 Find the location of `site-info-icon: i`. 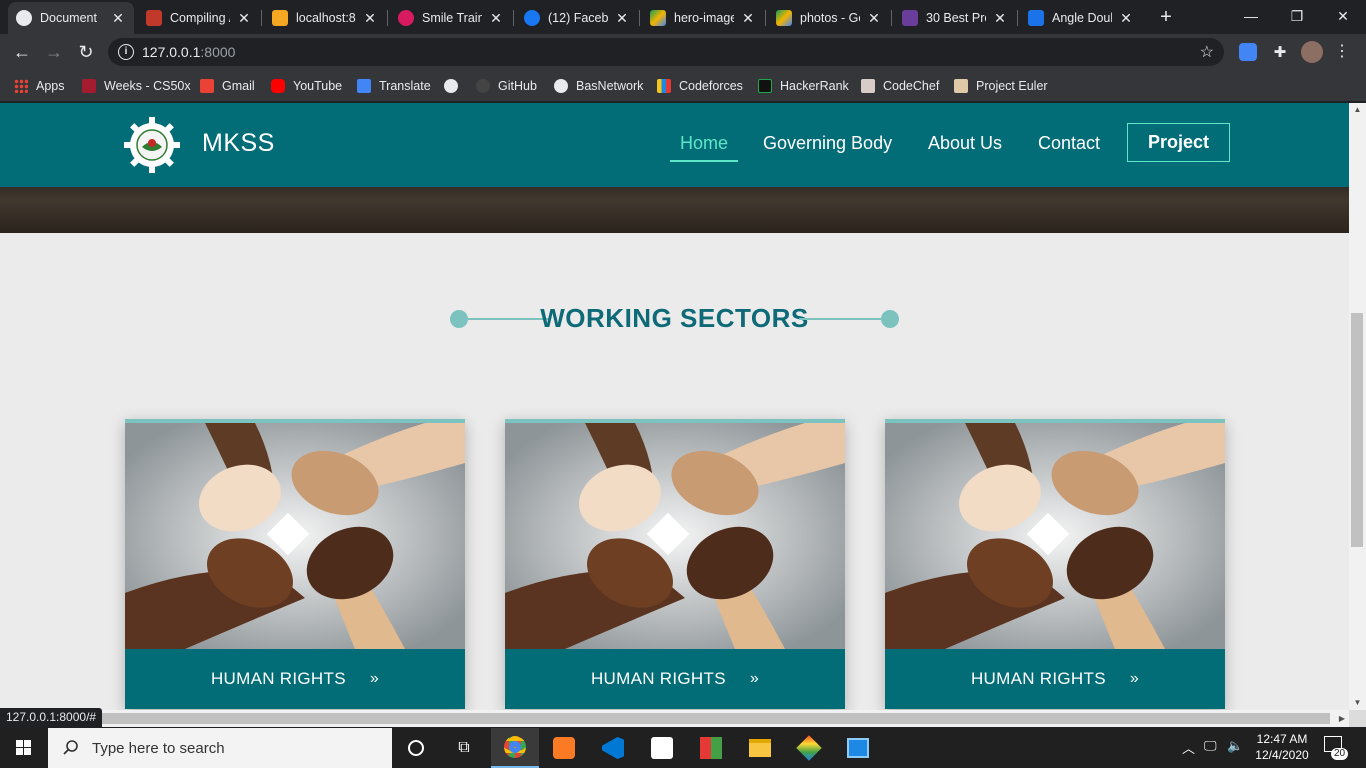

site-info-icon: i is located at coordinates (126, 52).